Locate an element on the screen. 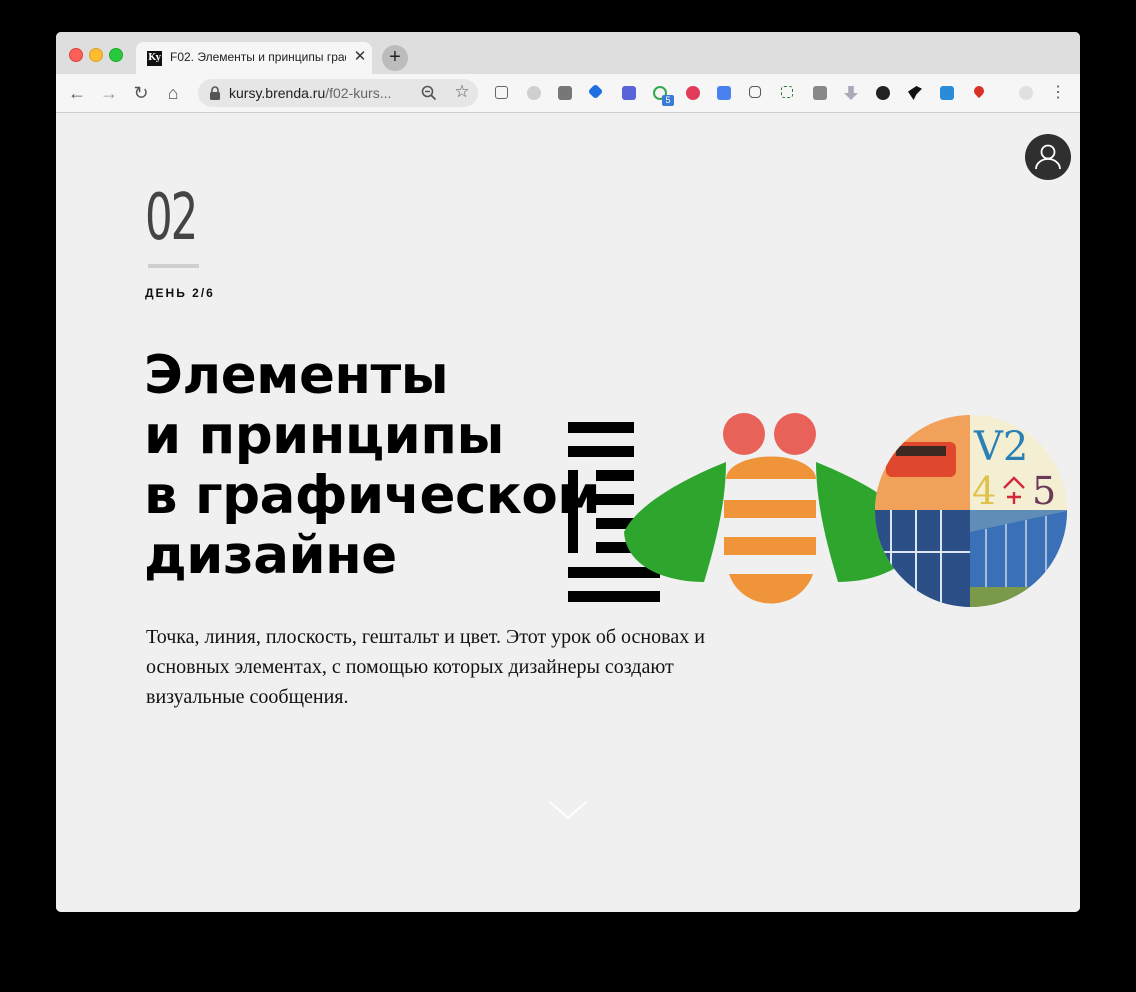 The width and height of the screenshot is (1136, 992). browser-toolbar: ← → ↻ ⌂ kursy.brenda.ru/f02-kurs... ☆ 5 is located at coordinates (568, 93).